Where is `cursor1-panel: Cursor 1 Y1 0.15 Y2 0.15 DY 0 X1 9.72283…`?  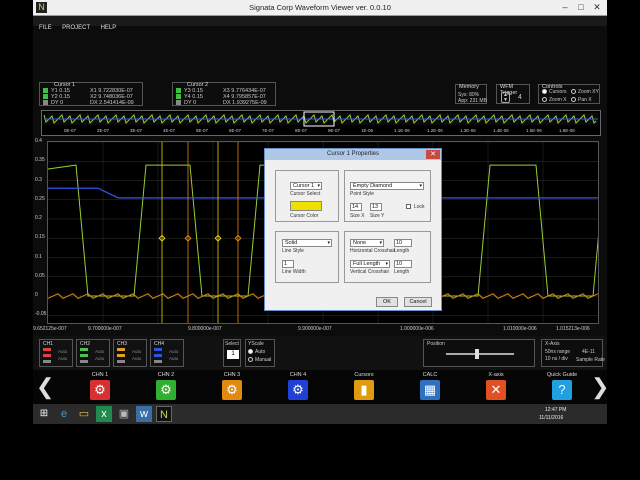
cursor1-panel: Cursor 1 Y1 0.15 Y2 0.15 DY 0 X1 9.72283… is located at coordinates (91, 94).